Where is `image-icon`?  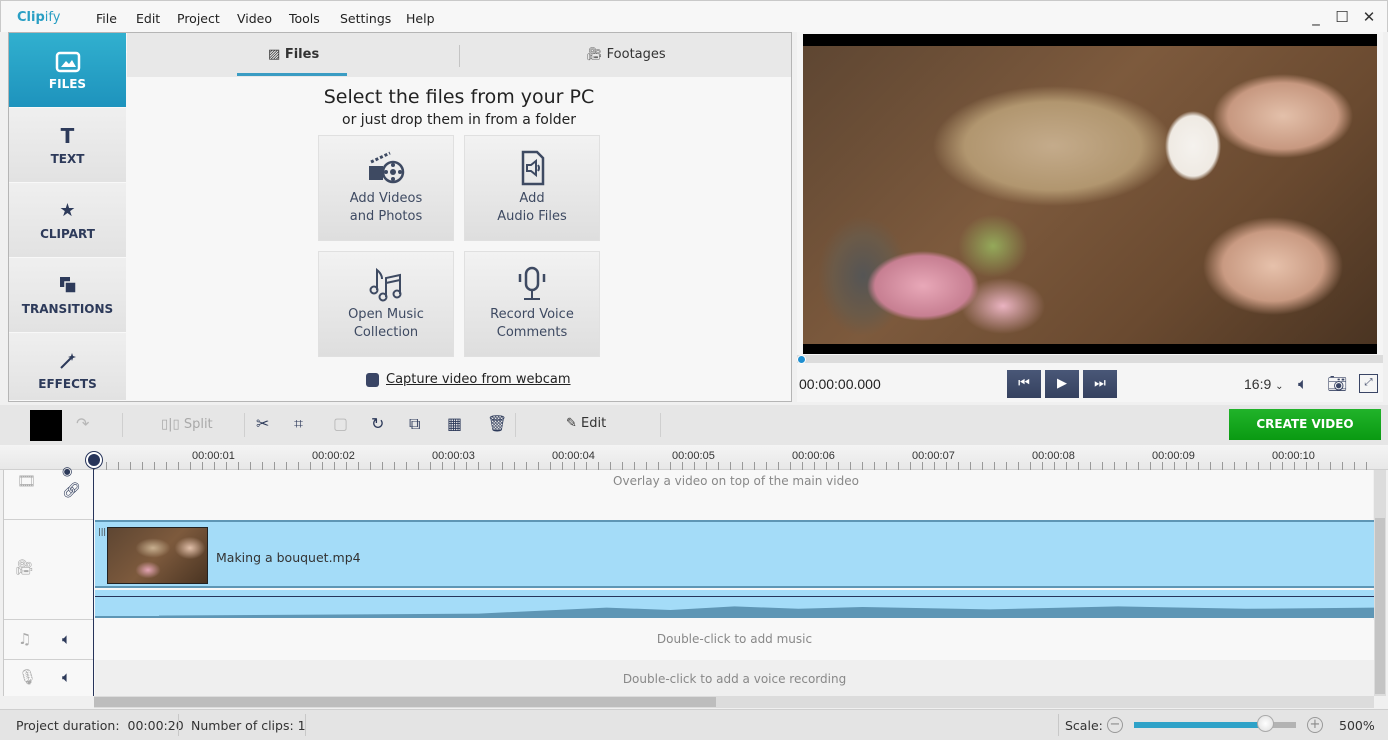 image-icon is located at coordinates (67, 62).